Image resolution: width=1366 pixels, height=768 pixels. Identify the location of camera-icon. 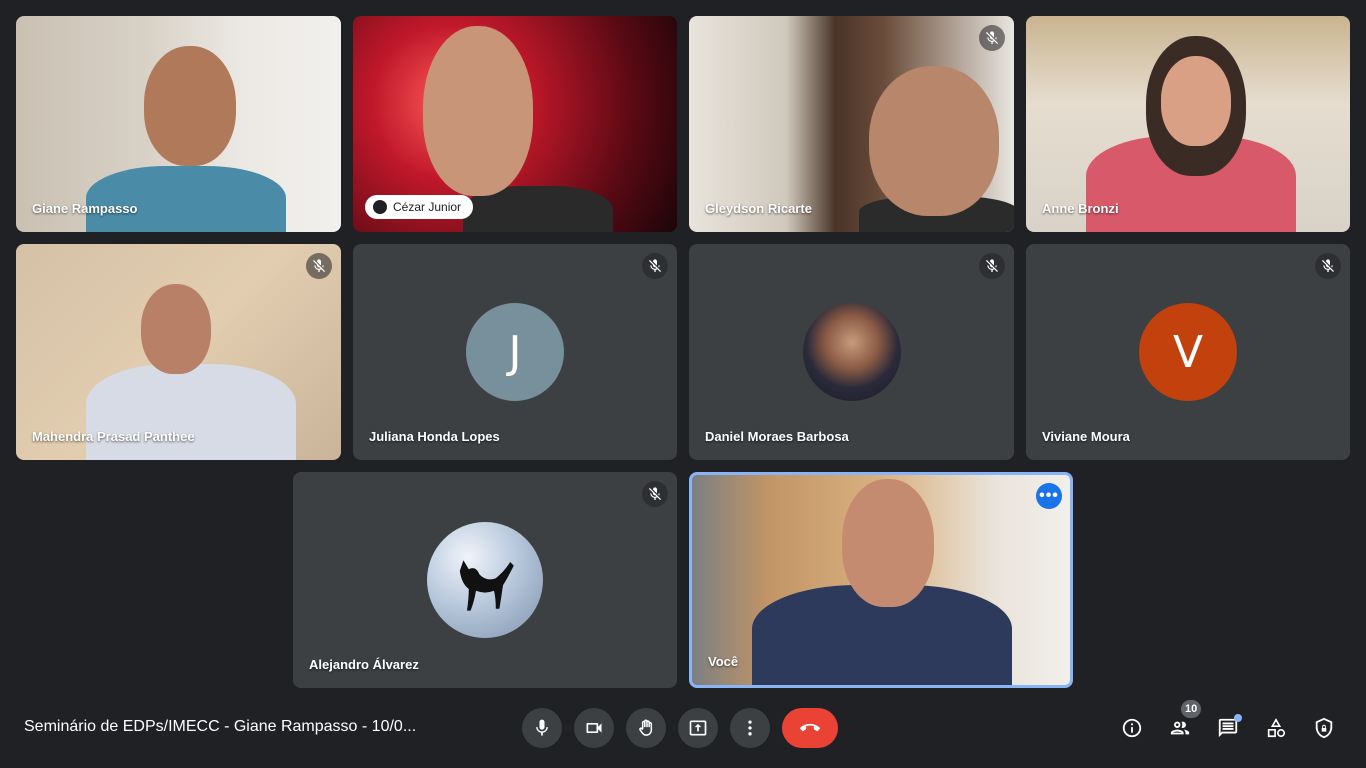
(594, 728).